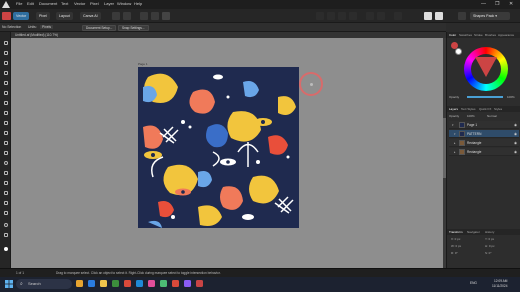 This screenshot has width=520, height=292. I want to click on persona-designer-icon, so click(6, 16).